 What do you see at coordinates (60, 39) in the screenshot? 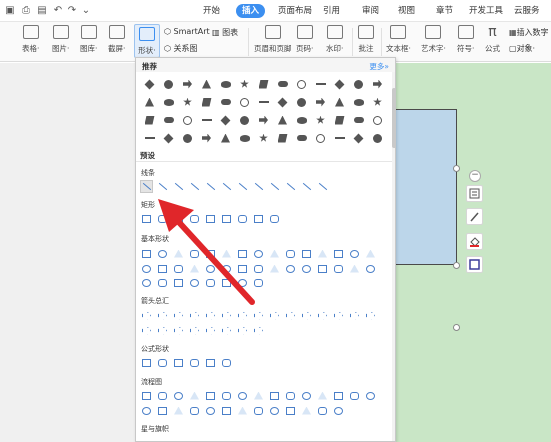
I see `picture-button: 图片·` at bounding box center [60, 39].